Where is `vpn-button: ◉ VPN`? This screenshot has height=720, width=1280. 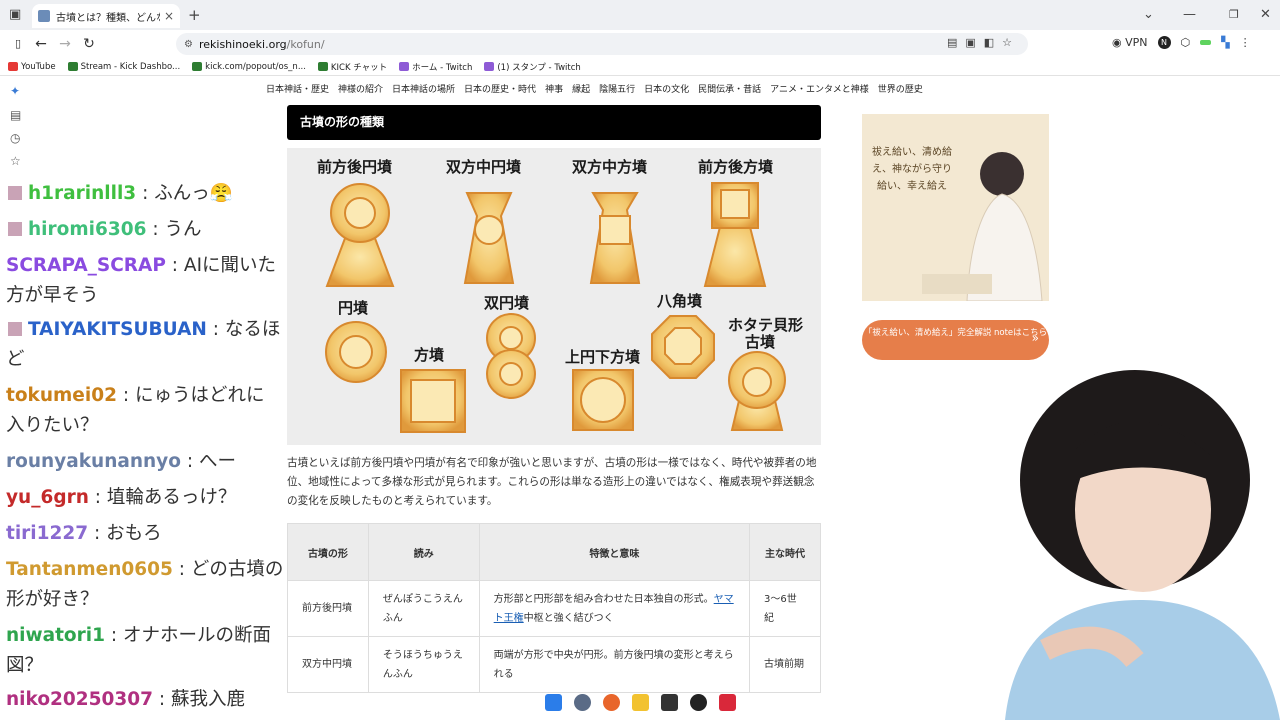
vpn-button: ◉ VPN is located at coordinates (1130, 42).